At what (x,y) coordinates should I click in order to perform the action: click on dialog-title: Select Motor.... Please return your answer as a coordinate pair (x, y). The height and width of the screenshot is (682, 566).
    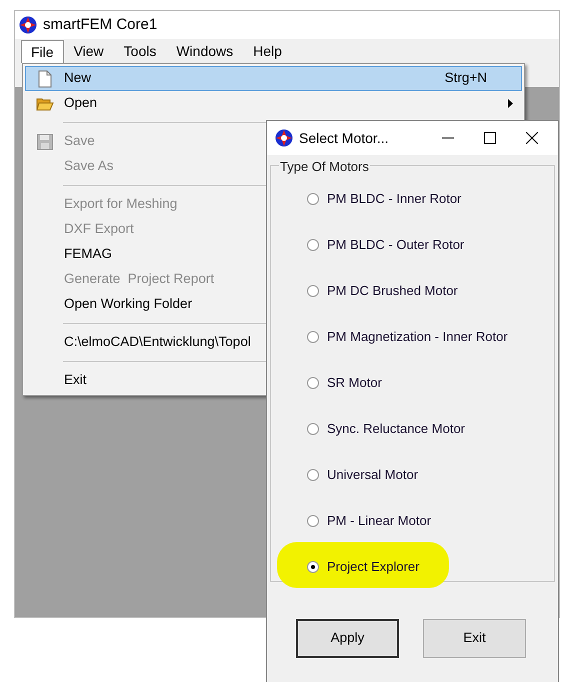
    Looking at the image, I should click on (344, 138).